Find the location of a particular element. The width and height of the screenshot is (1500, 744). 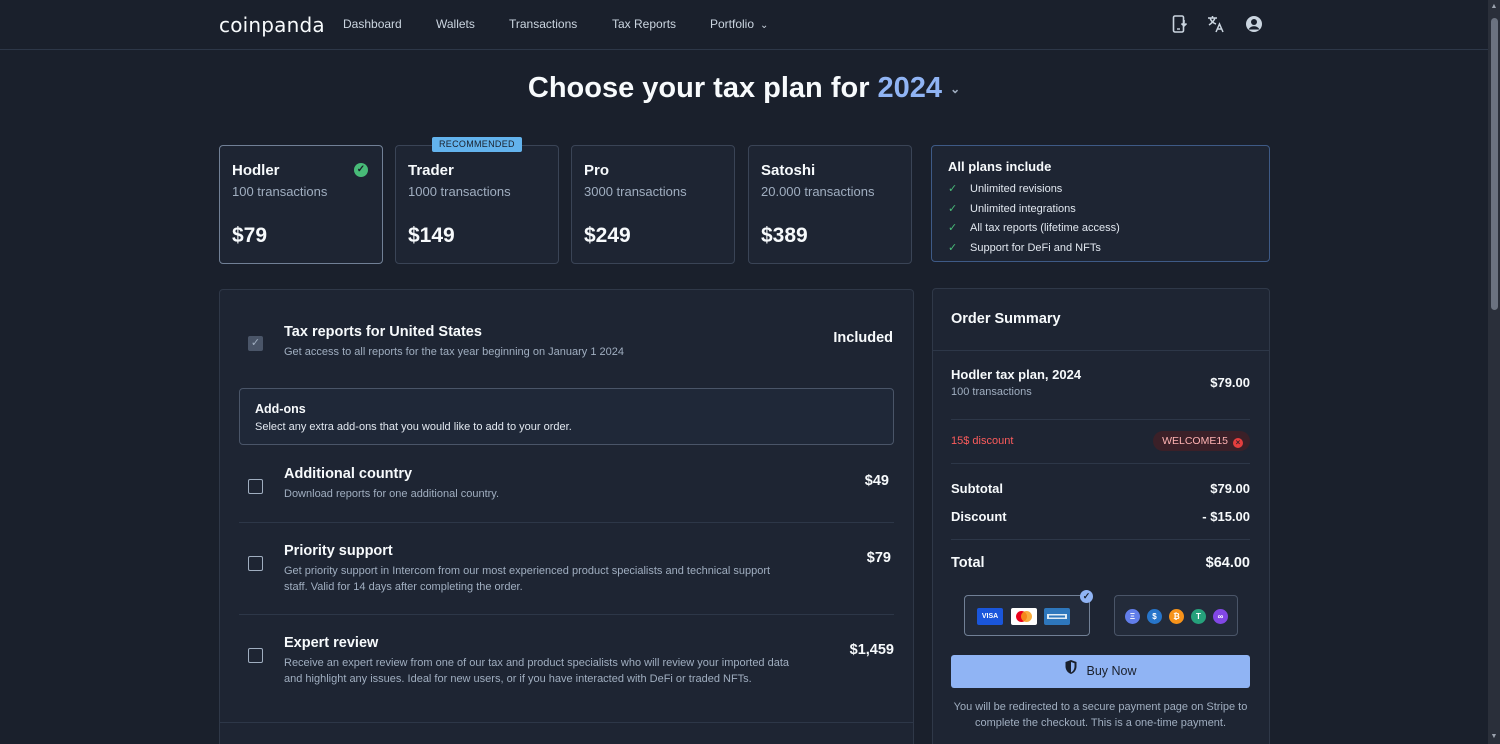

addon-title: Additional country is located at coordinates (348, 474).